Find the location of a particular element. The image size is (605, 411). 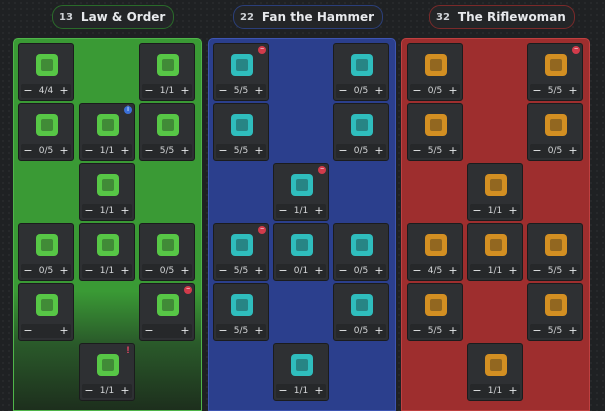

claw-marks-icon is located at coordinates (436, 125).